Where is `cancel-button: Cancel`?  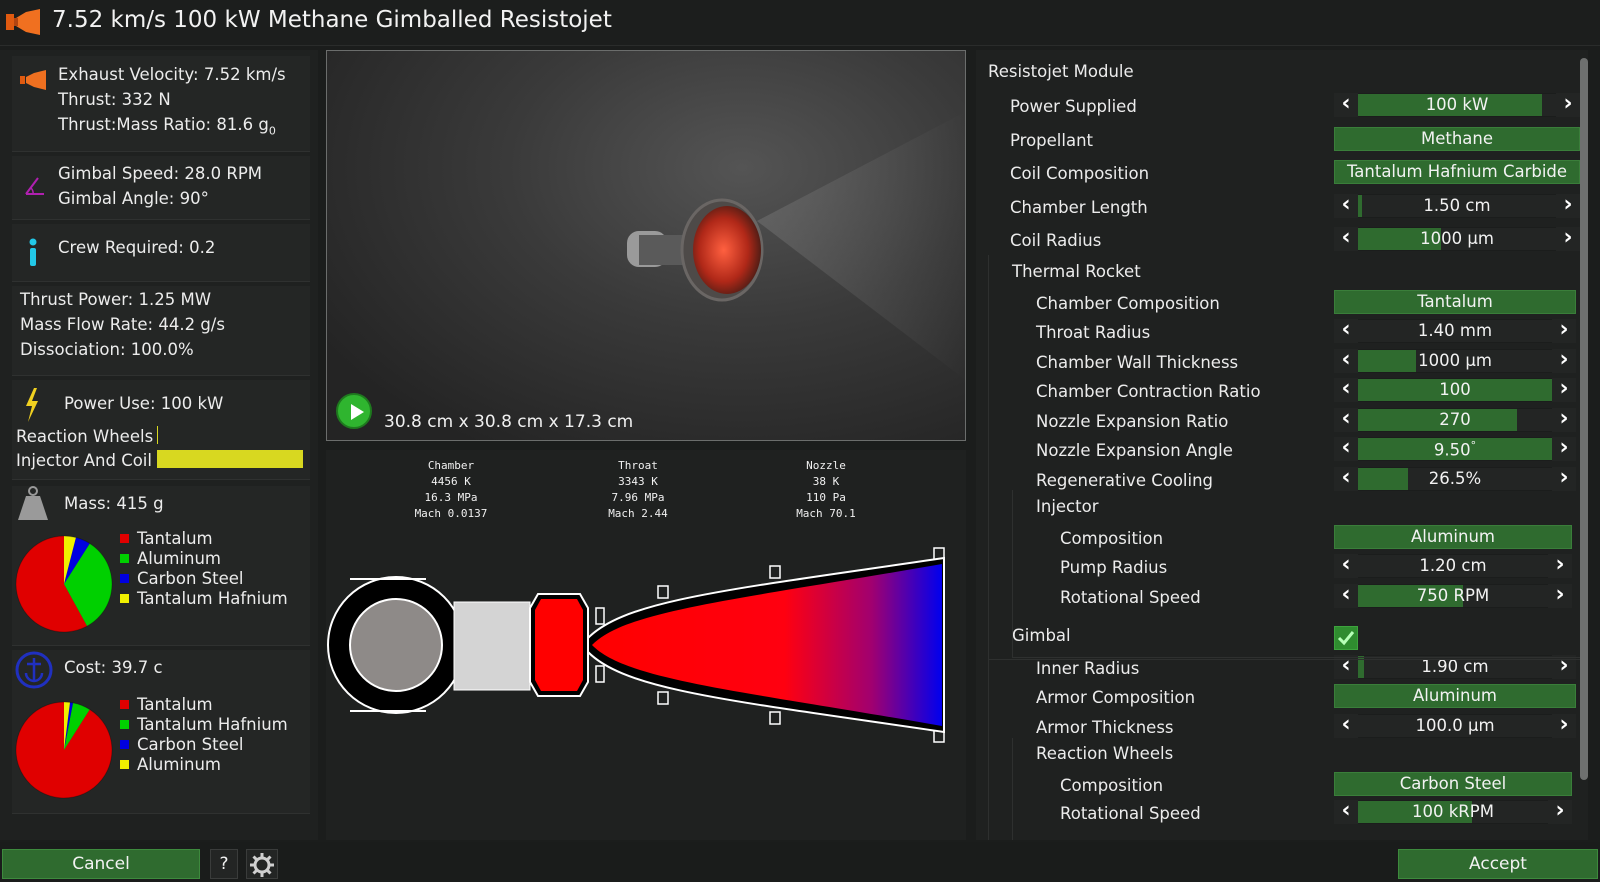 cancel-button: Cancel is located at coordinates (101, 864).